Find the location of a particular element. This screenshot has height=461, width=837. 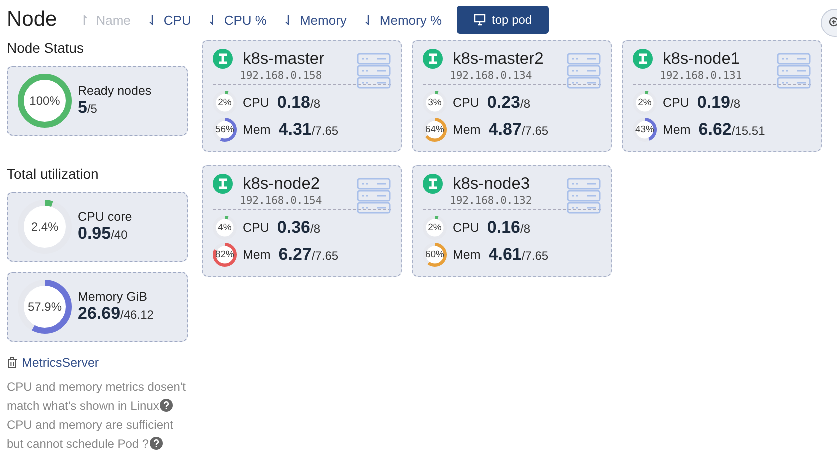

section-heading: Node Status is located at coordinates (46, 48).